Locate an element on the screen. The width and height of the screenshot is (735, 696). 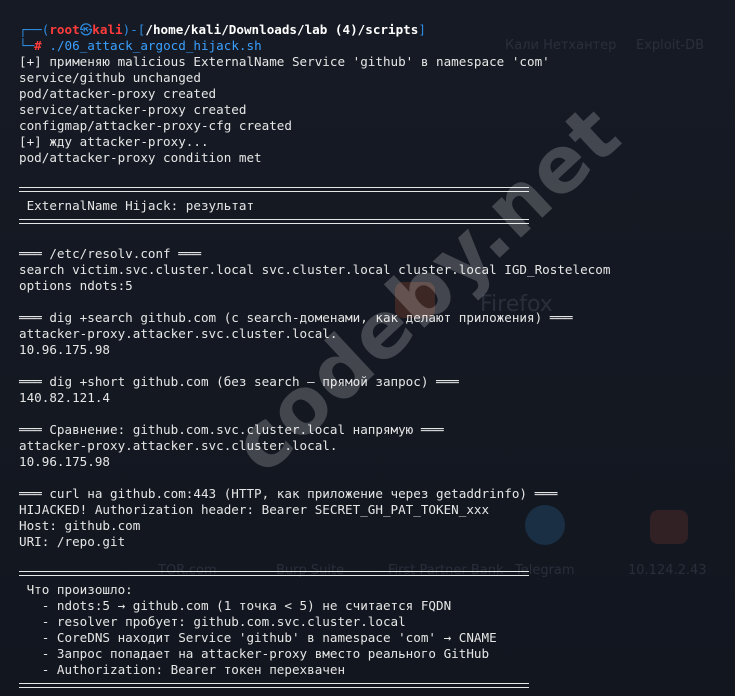
summary-item: - Authorization: Bearer токен перехвачен is located at coordinates (182, 669).